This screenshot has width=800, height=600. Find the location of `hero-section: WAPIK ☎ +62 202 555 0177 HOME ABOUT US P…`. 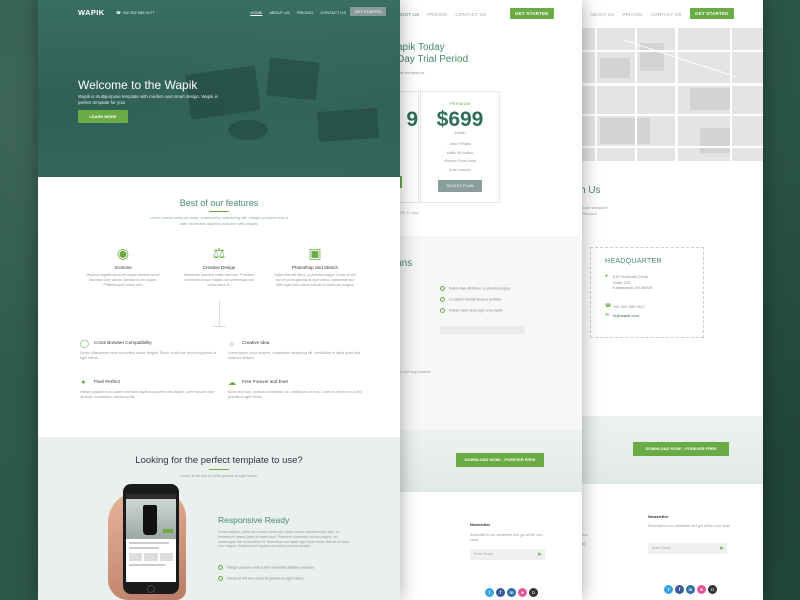

hero-section: WAPIK ☎ +62 202 555 0177 HOME ABOUT US P… is located at coordinates (219, 88).